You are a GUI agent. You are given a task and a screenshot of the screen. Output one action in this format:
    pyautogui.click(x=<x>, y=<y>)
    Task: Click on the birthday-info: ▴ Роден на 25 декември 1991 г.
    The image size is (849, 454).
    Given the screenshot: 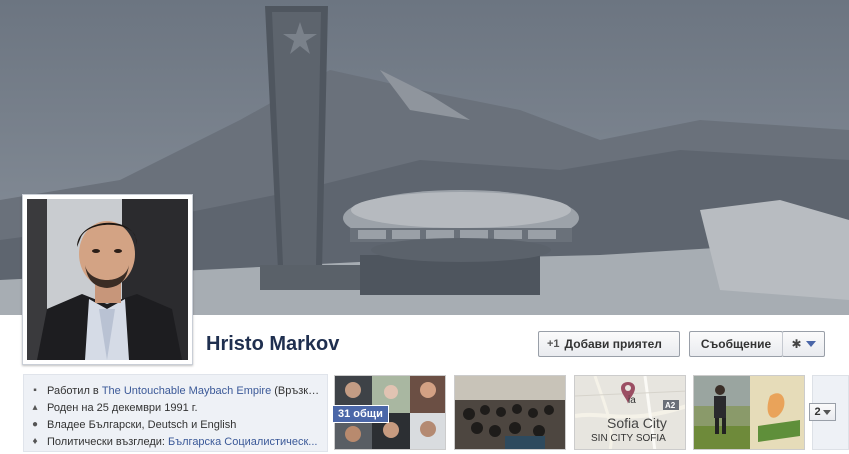 What is the action you would take?
    pyautogui.click(x=175, y=407)
    